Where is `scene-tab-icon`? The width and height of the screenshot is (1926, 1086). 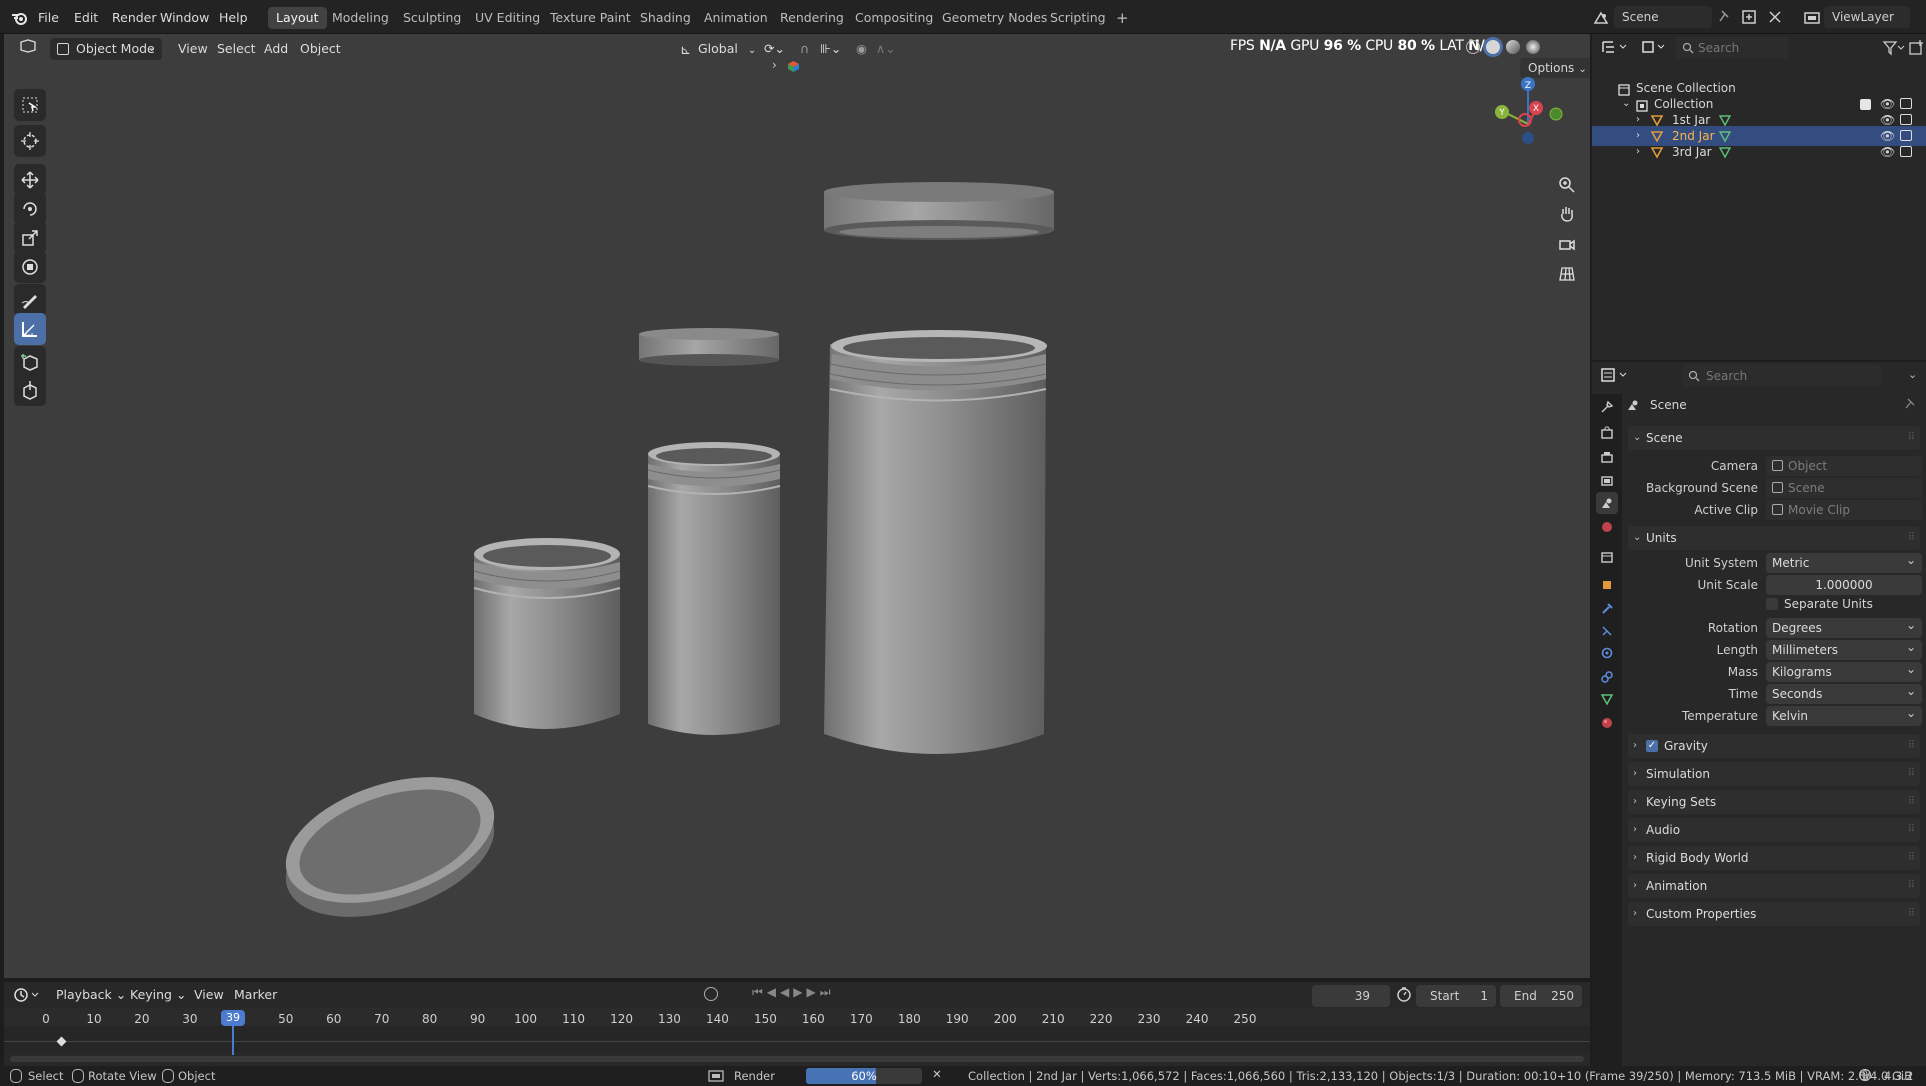 scene-tab-icon is located at coordinates (1607, 503).